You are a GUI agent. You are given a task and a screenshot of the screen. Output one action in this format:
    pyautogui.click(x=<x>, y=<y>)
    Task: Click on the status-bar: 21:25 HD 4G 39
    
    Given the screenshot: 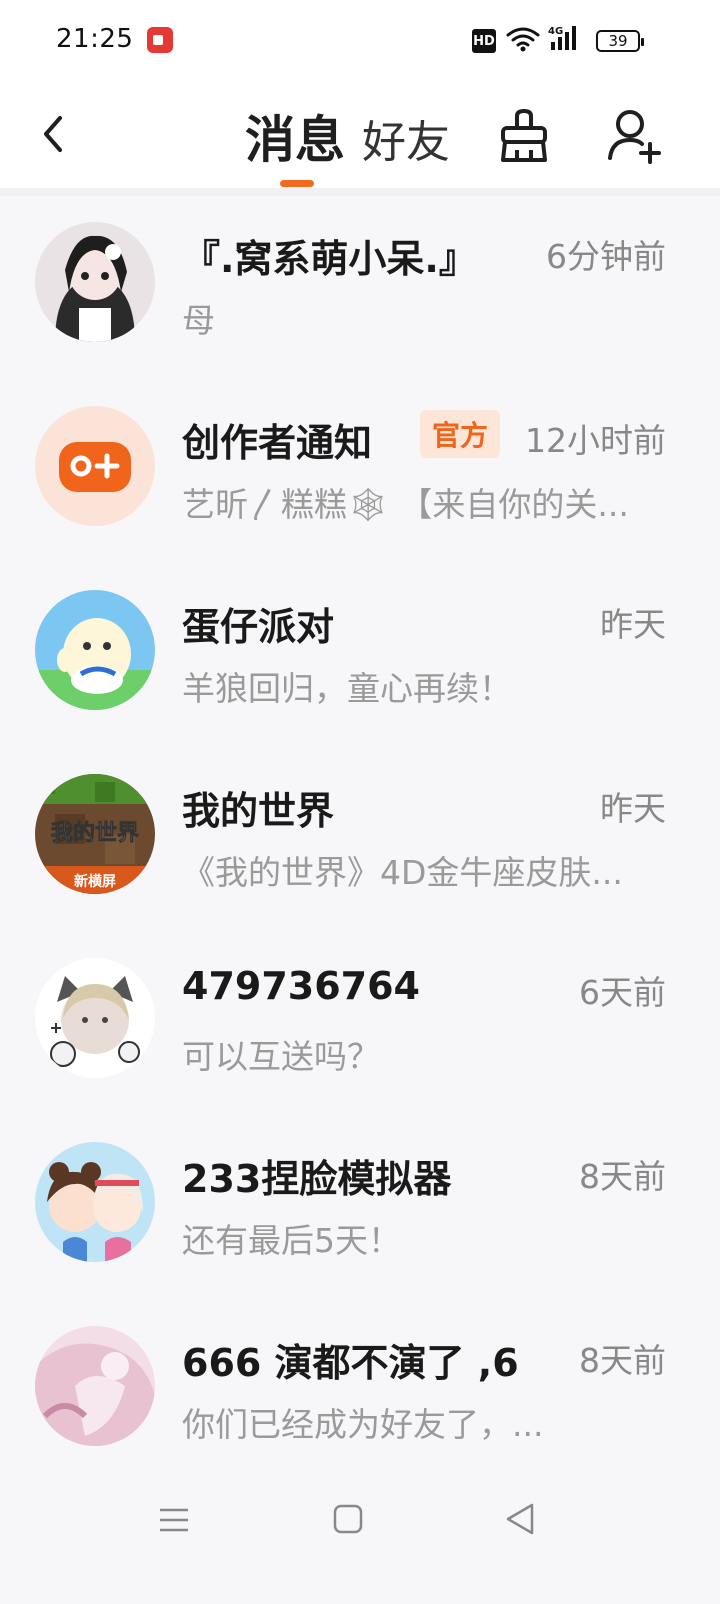 What is the action you would take?
    pyautogui.click(x=360, y=42)
    